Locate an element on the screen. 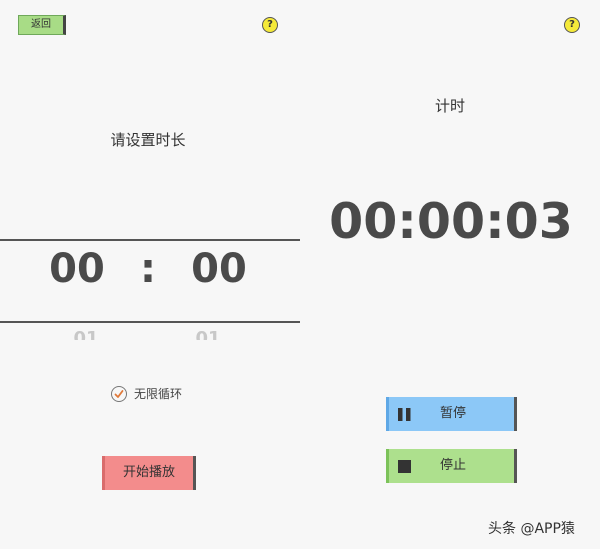 This screenshot has width=600, height=549. checkmark-icon is located at coordinates (119, 394).